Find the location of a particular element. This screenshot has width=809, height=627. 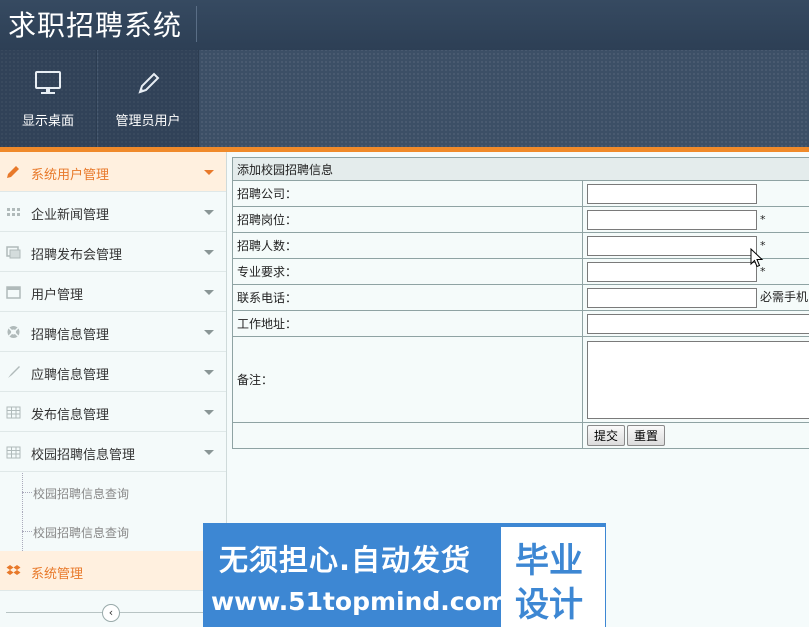

sidebar-item-system-users: 系统用户管理 is located at coordinates (113, 172).